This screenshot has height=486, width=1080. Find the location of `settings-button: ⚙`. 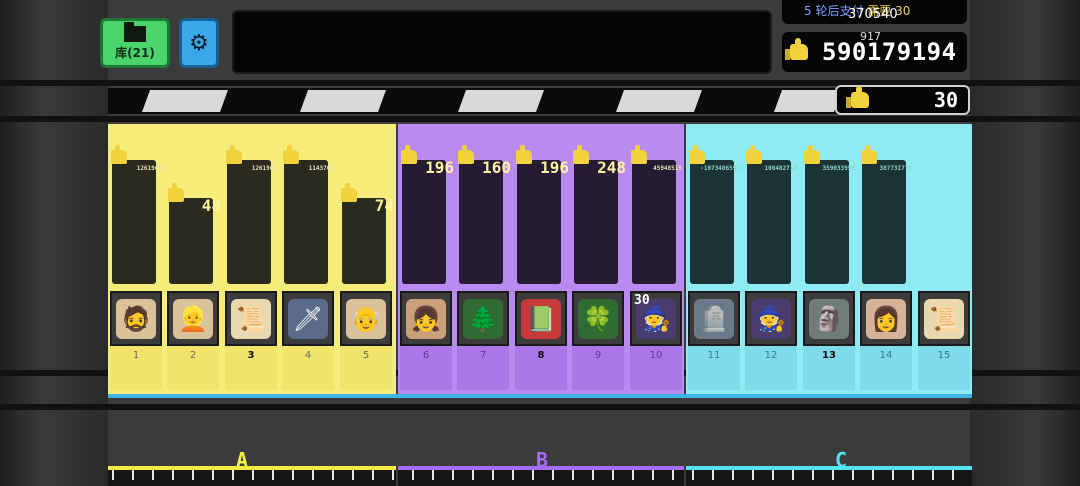

settings-button: ⚙ is located at coordinates (199, 43).